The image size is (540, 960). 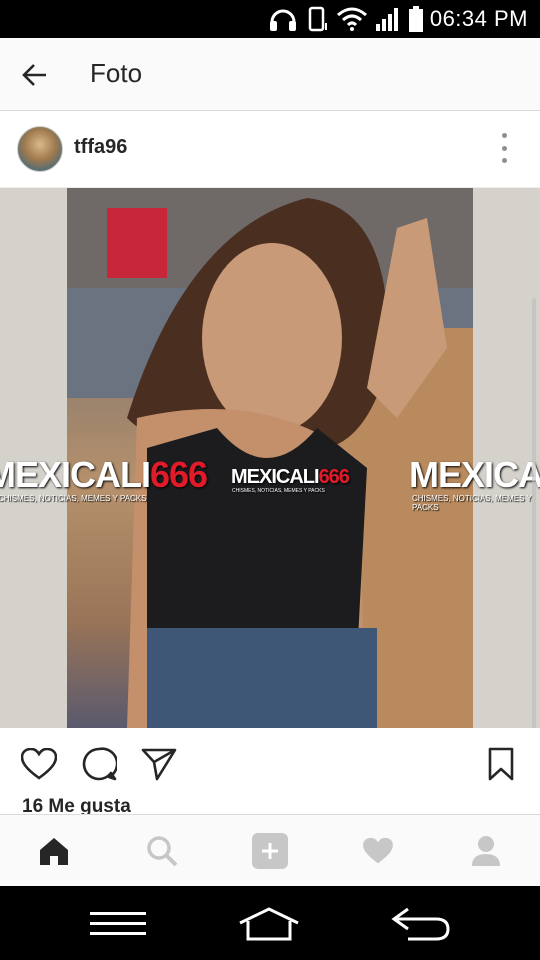 I want to click on recent-apps-icon, so click(x=118, y=923).